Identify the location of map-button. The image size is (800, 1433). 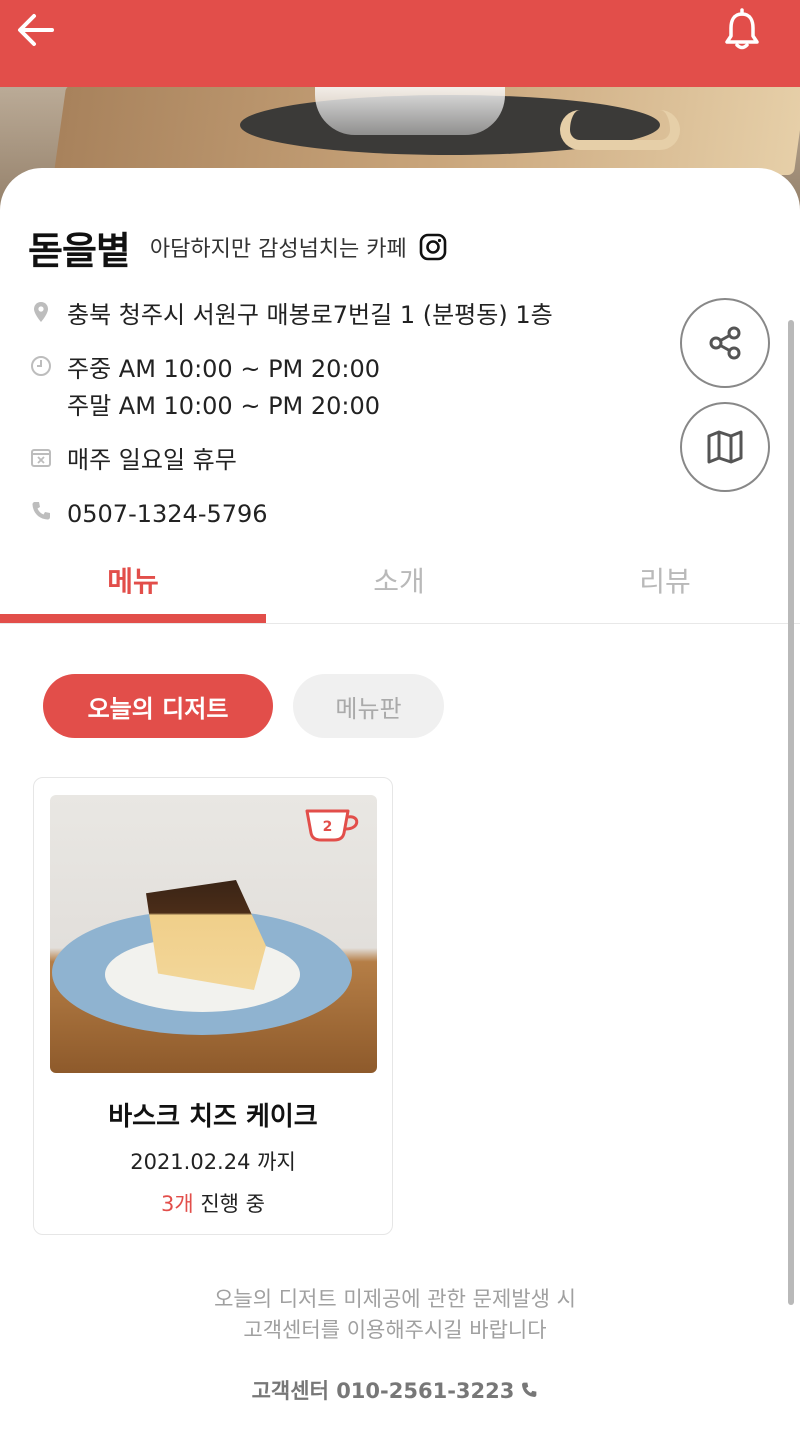
(725, 447).